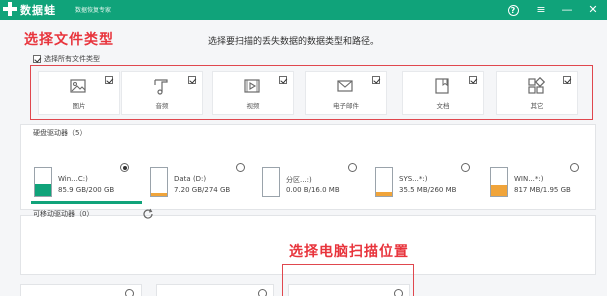 The image size is (607, 296). I want to click on help-icon: ?, so click(513, 10).